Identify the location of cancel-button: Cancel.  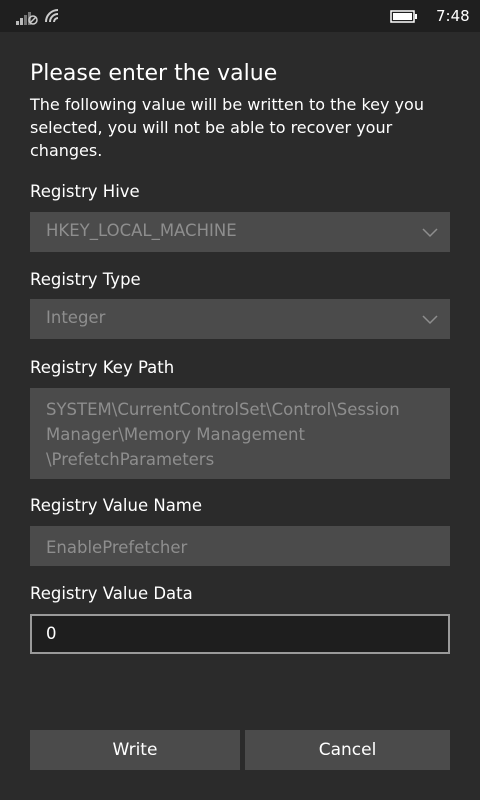
(347, 750).